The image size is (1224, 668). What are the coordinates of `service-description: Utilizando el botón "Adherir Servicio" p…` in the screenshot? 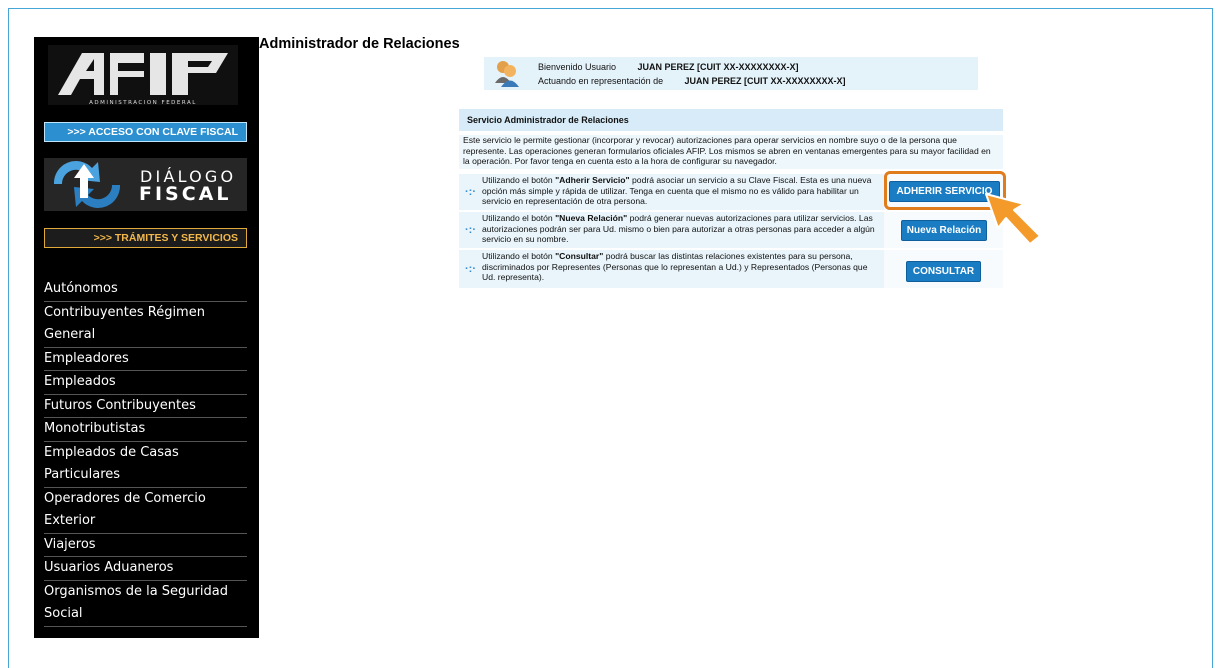 It's located at (682, 191).